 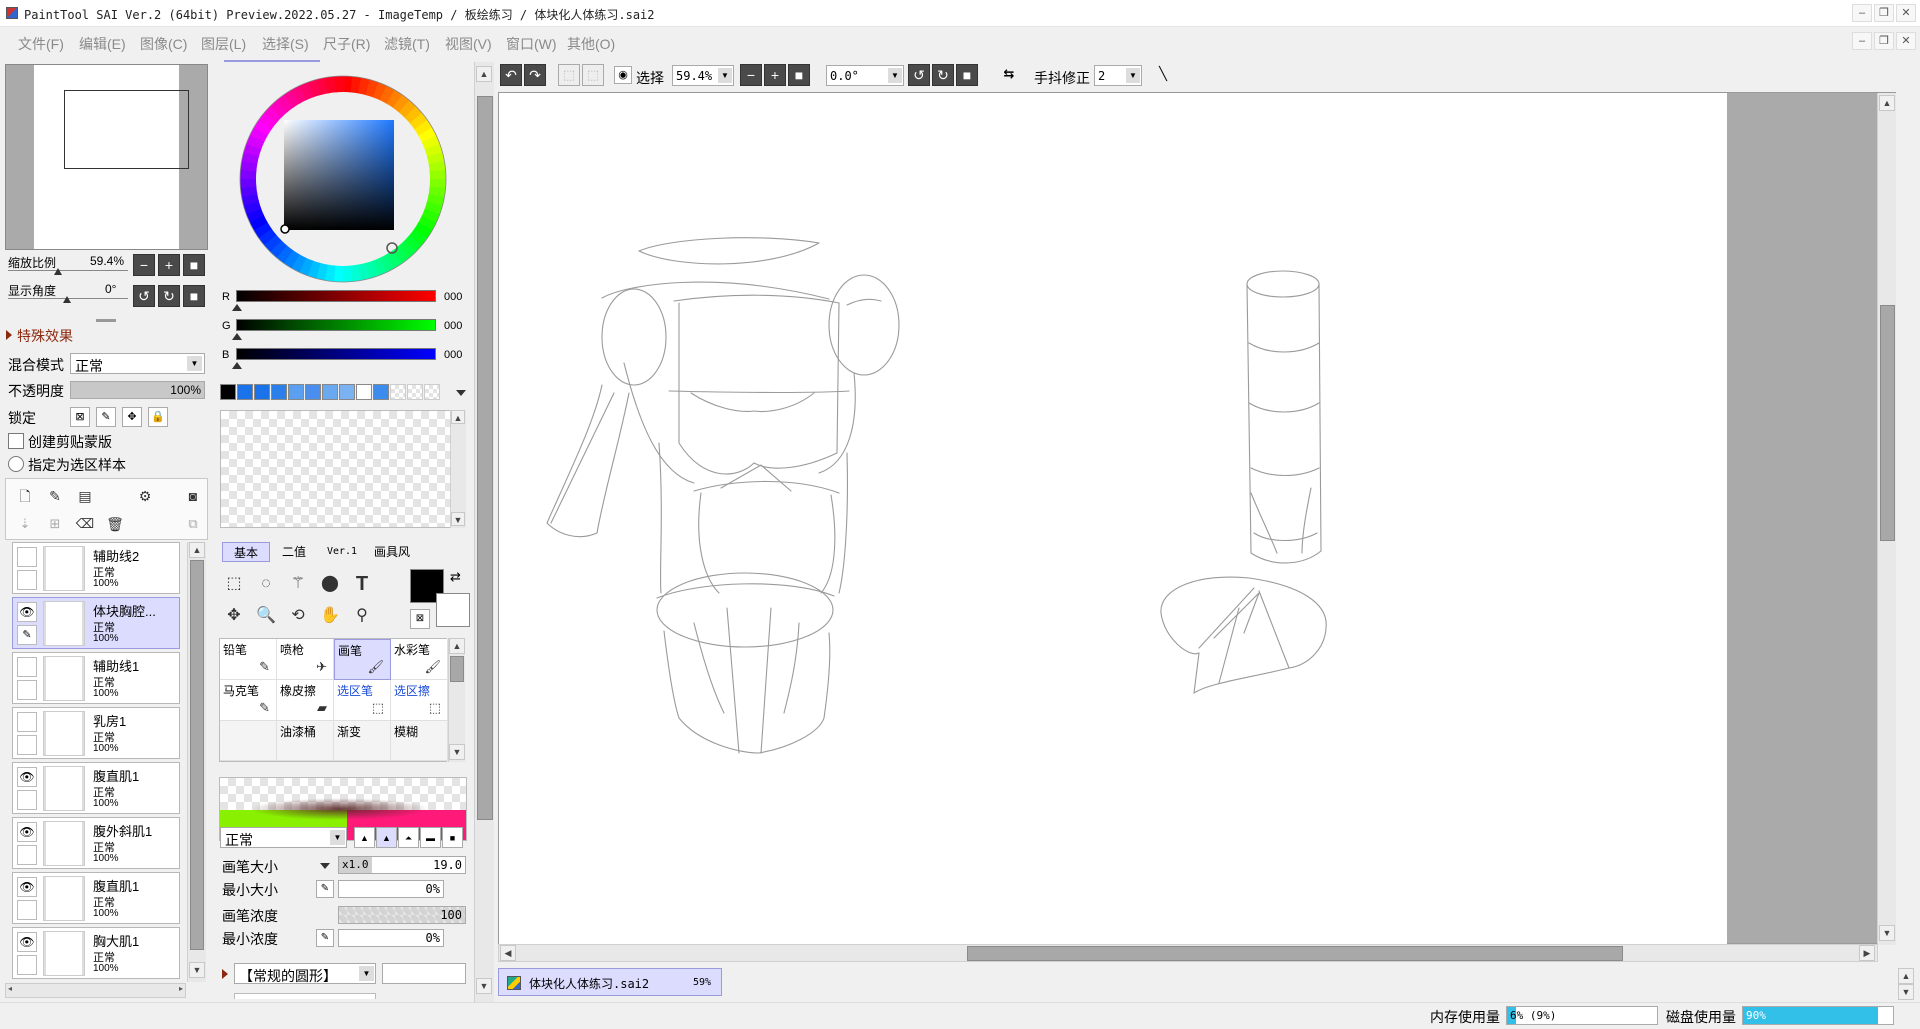 What do you see at coordinates (266, 616) in the screenshot?
I see `zoom-icon: 🔍` at bounding box center [266, 616].